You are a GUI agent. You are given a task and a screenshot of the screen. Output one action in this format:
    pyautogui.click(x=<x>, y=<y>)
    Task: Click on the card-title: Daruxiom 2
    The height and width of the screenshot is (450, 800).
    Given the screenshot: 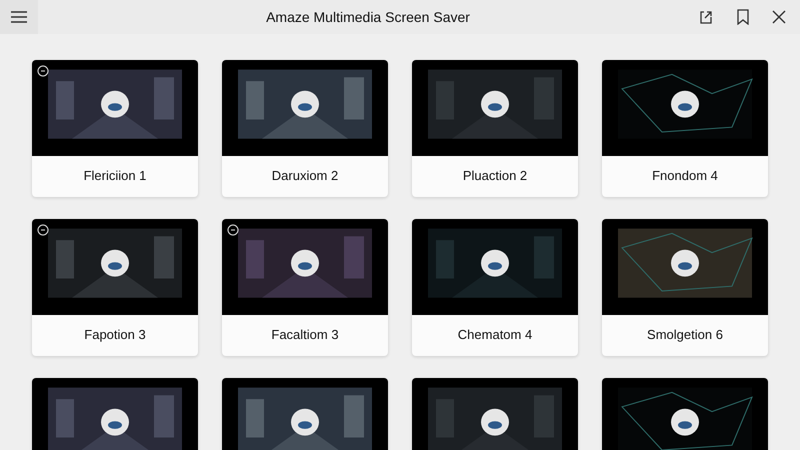 What is the action you would take?
    pyautogui.click(x=305, y=176)
    